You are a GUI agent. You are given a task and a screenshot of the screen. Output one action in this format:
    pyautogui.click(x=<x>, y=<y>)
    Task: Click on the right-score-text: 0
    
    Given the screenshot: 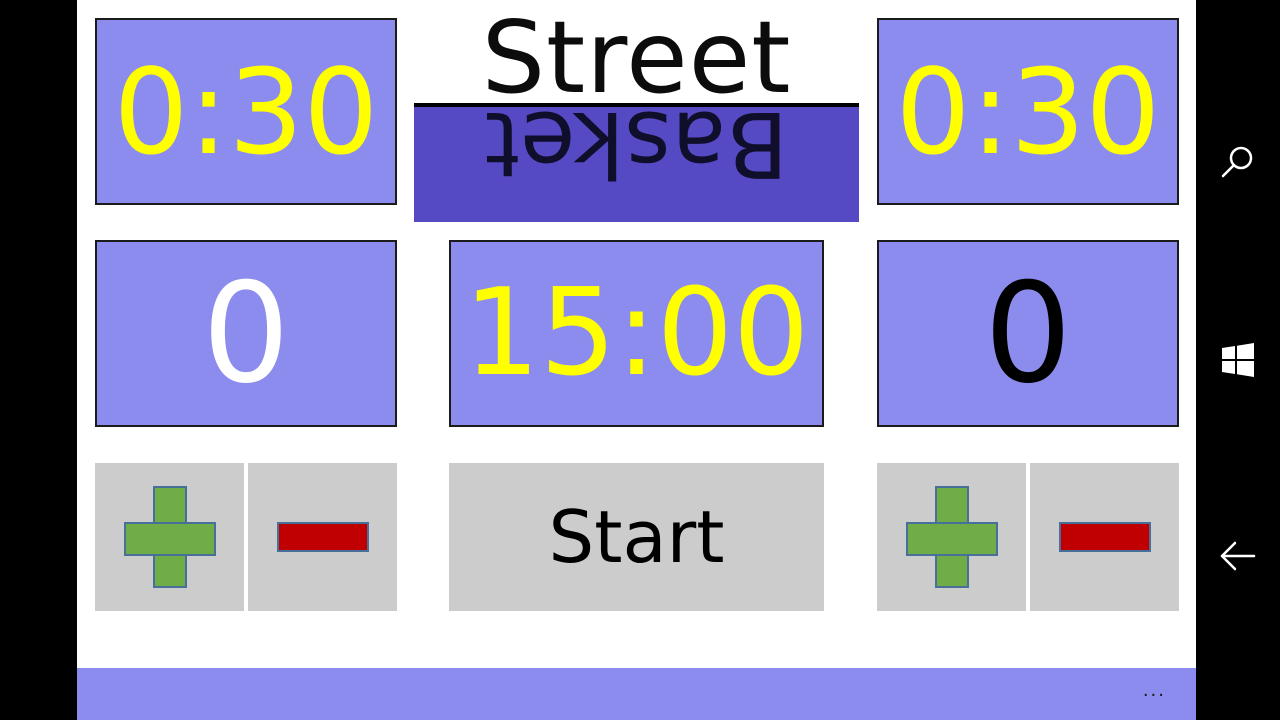 What is the action you would take?
    pyautogui.click(x=1028, y=333)
    